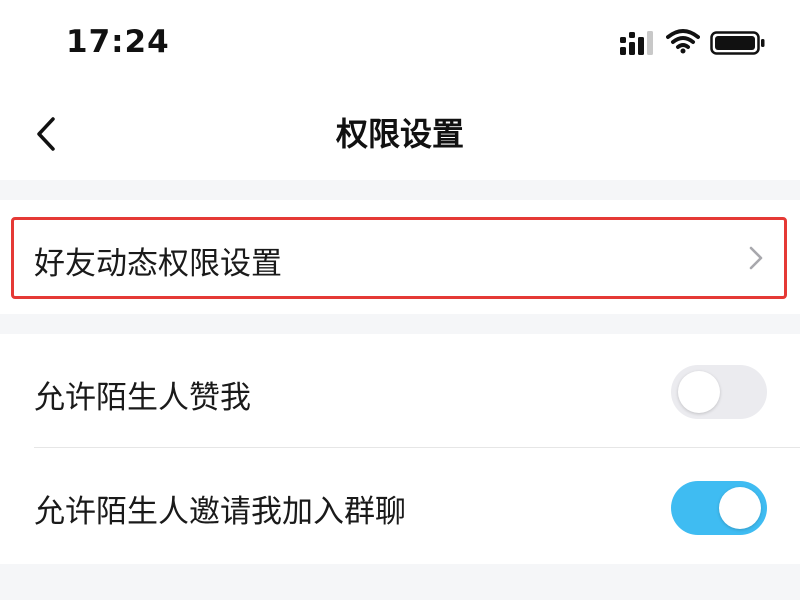 The height and width of the screenshot is (600, 800). Describe the element at coordinates (756, 258) in the screenshot. I see `chevron-right-icon` at that location.